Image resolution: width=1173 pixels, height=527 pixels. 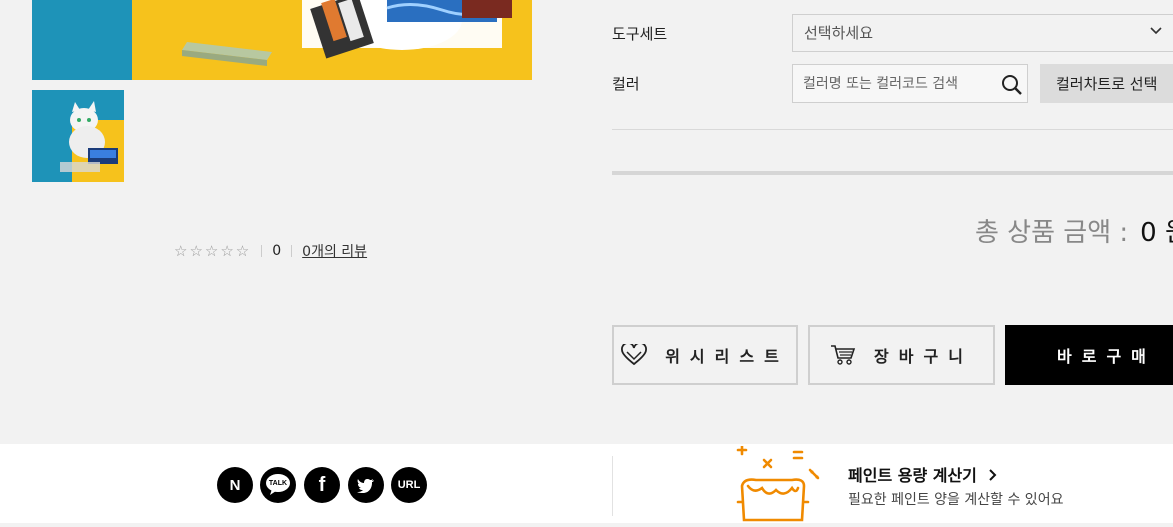 What do you see at coordinates (727, 356) in the screenshot?
I see `wishlist-label: 위시리스트` at bounding box center [727, 356].